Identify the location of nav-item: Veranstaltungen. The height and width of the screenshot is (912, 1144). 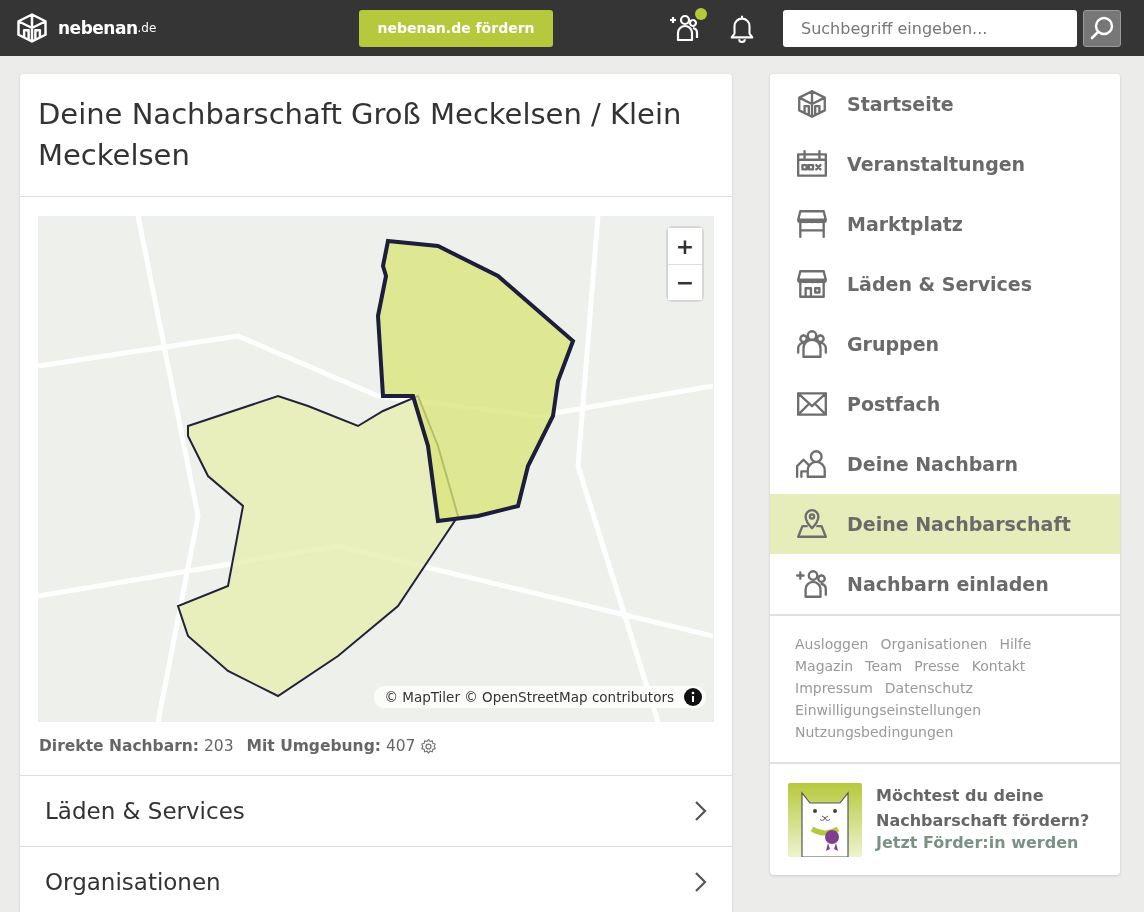
(945, 164).